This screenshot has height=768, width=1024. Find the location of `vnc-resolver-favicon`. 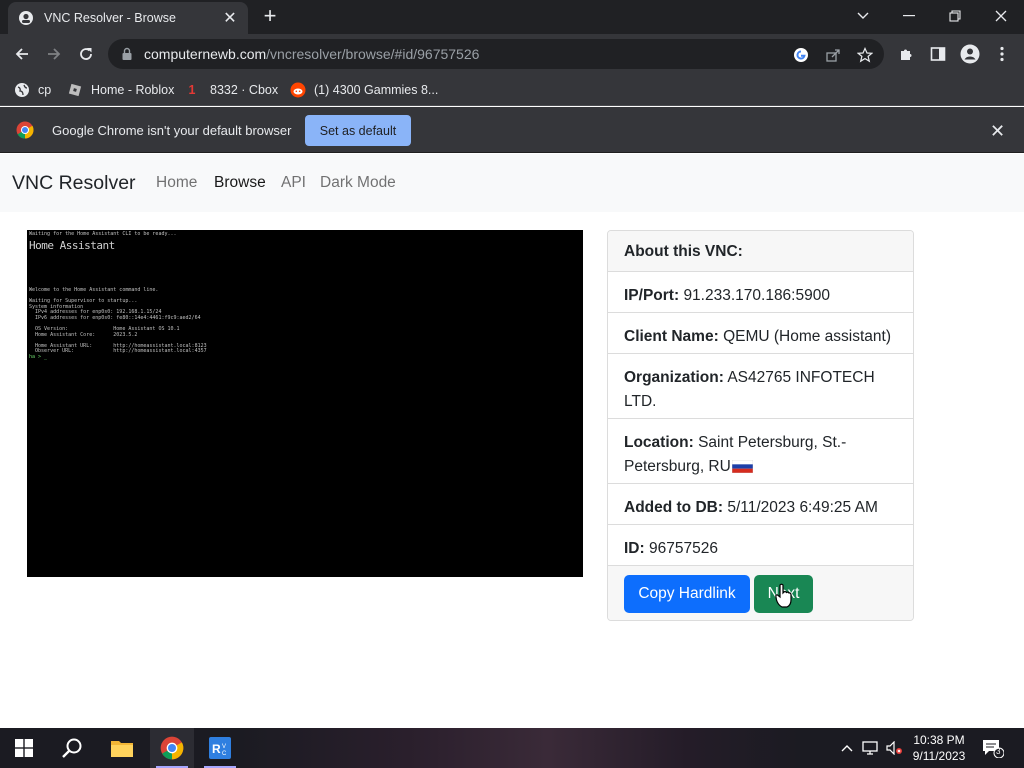

vnc-resolver-favicon is located at coordinates (26, 18).